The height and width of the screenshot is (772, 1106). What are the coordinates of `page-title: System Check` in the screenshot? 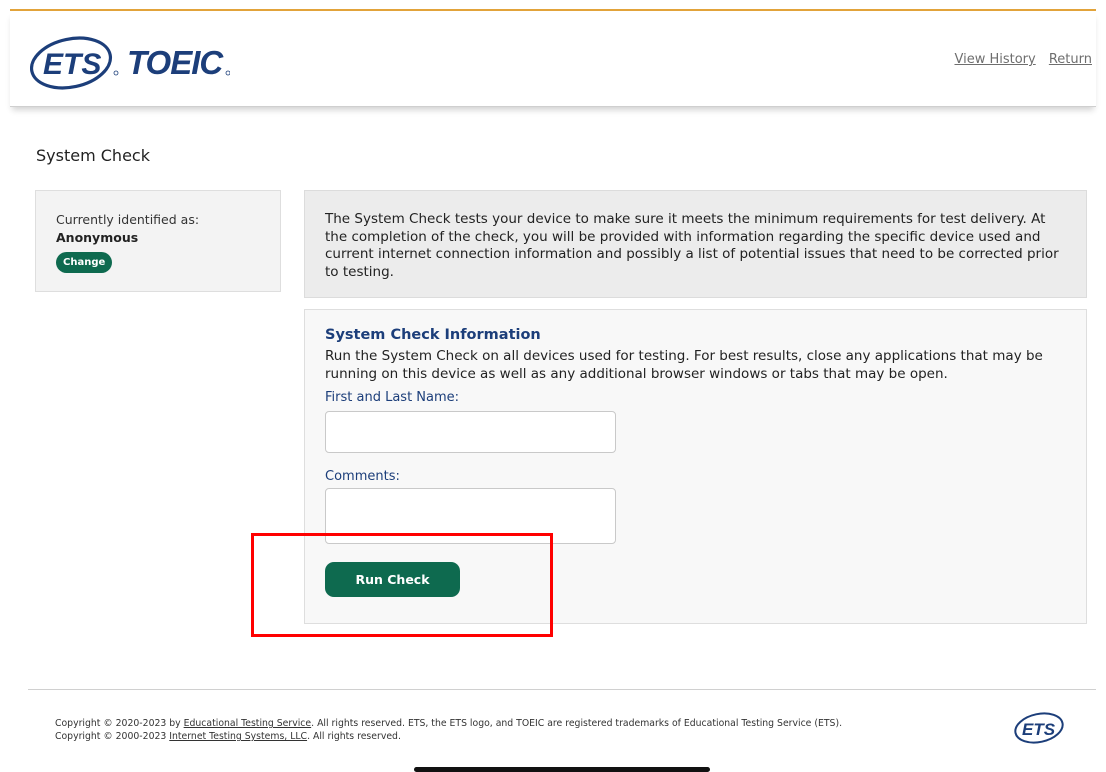 It's located at (93, 155).